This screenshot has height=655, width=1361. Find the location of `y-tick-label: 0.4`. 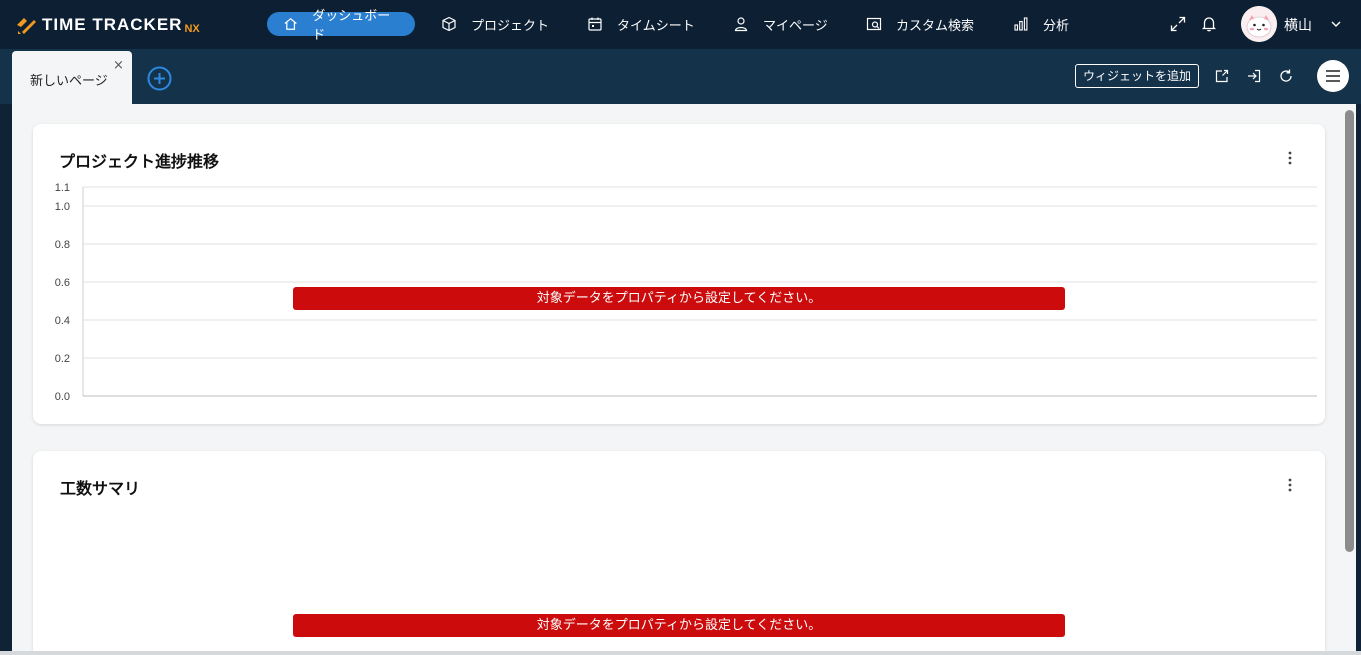

y-tick-label: 0.4 is located at coordinates (62, 321).